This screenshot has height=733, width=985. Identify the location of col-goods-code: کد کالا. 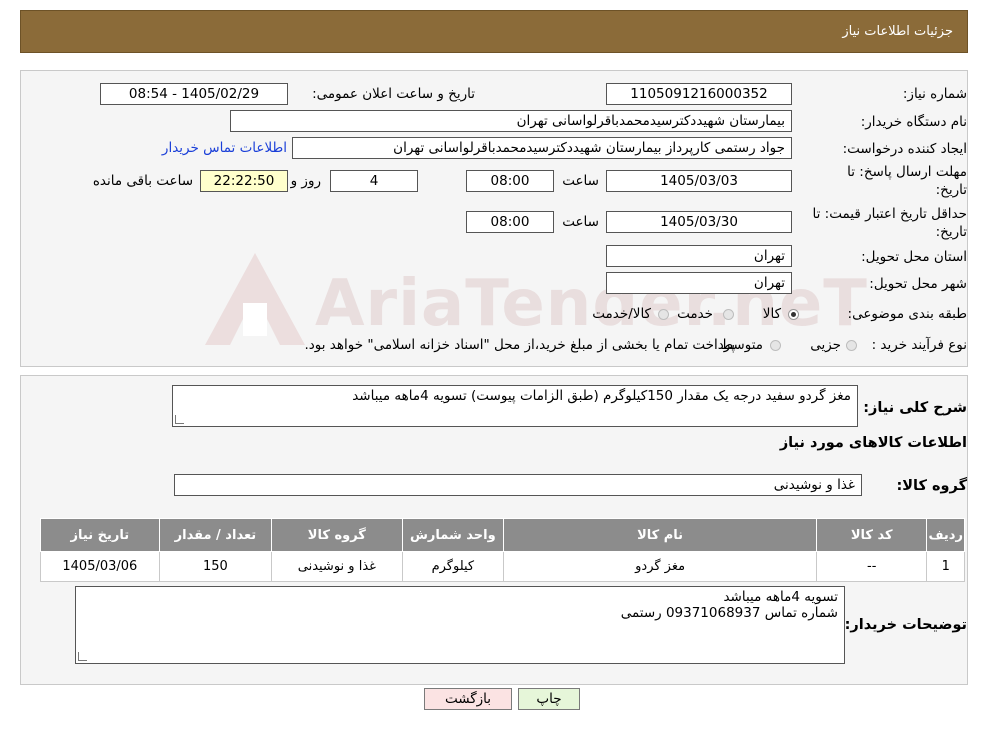
(872, 535).